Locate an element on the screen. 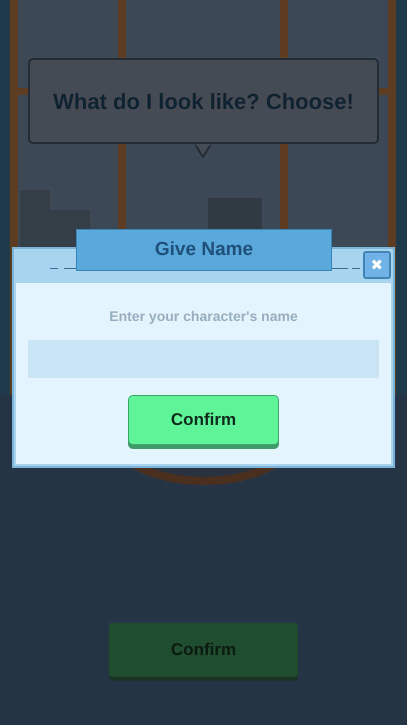  close-button: ✖ is located at coordinates (377, 265).